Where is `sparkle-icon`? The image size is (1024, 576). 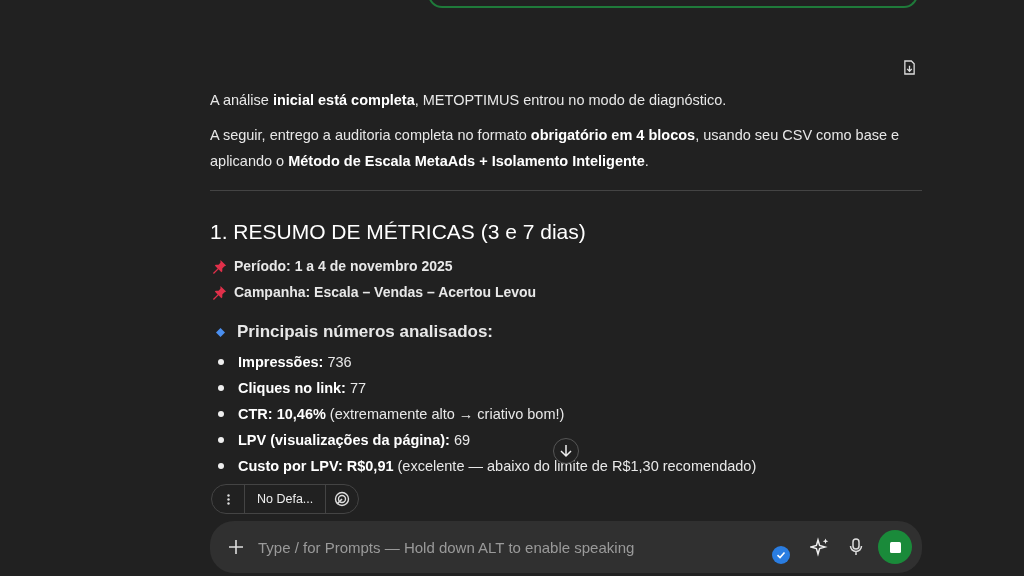 sparkle-icon is located at coordinates (820, 547).